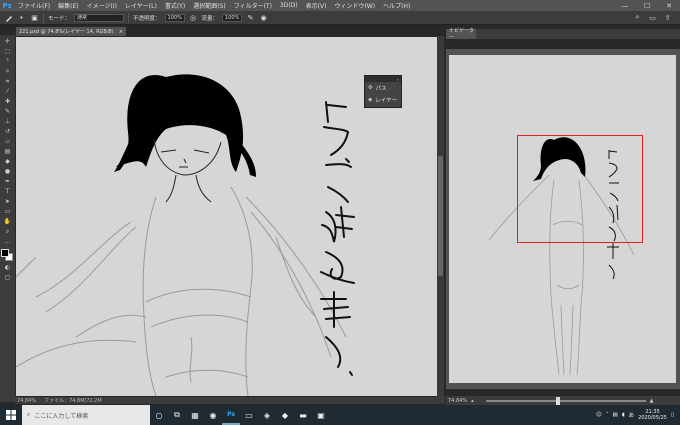  What do you see at coordinates (8, 161) in the screenshot?
I see `blur-tool-icon: ◆` at bounding box center [8, 161].